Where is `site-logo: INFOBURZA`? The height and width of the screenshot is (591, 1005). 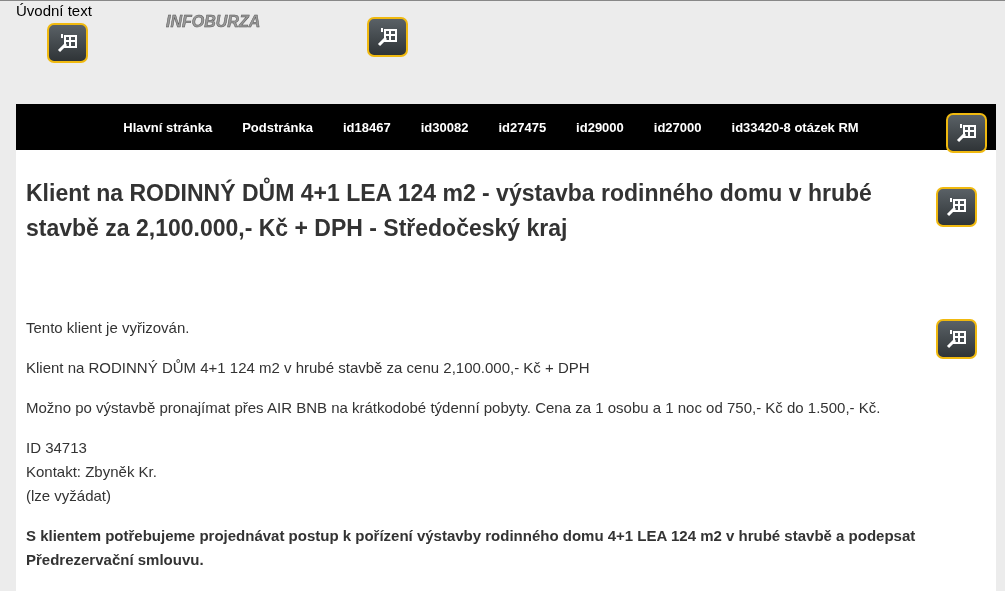
site-logo: INFOBURZA is located at coordinates (213, 22).